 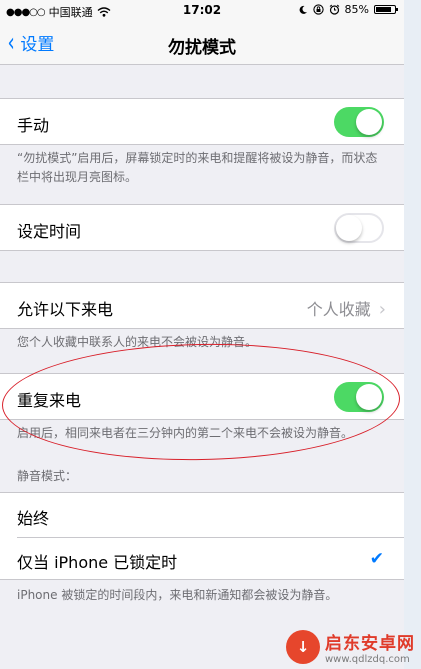 I want to click on silence-option-always: 始终, so click(x=202, y=515).